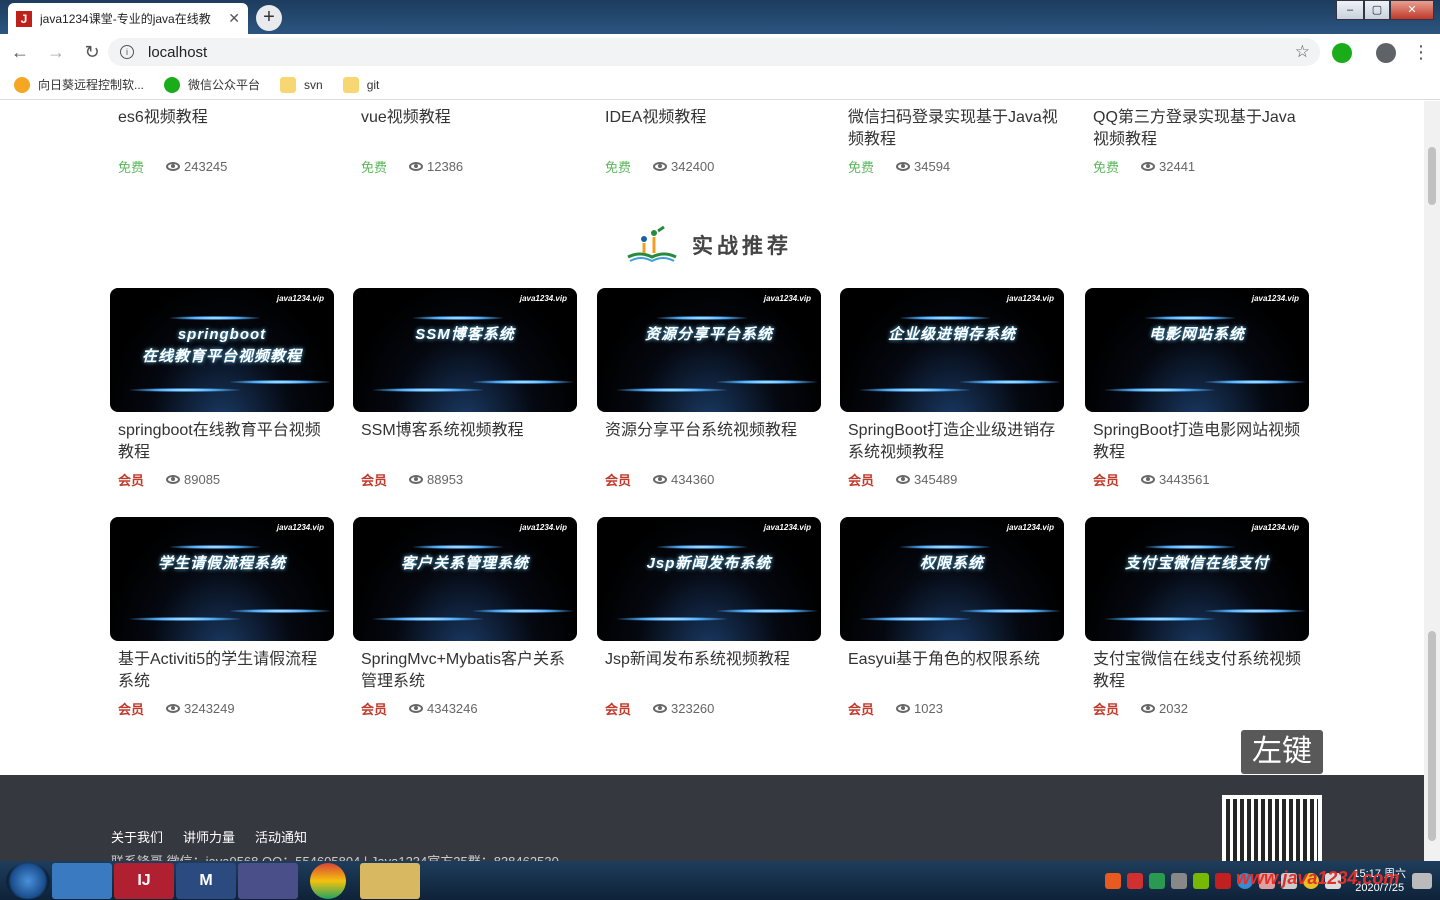 This screenshot has height=900, width=1440. Describe the element at coordinates (952, 350) in the screenshot. I see `course-thumbnail: java1234.vip 企业级进销存系统` at that location.